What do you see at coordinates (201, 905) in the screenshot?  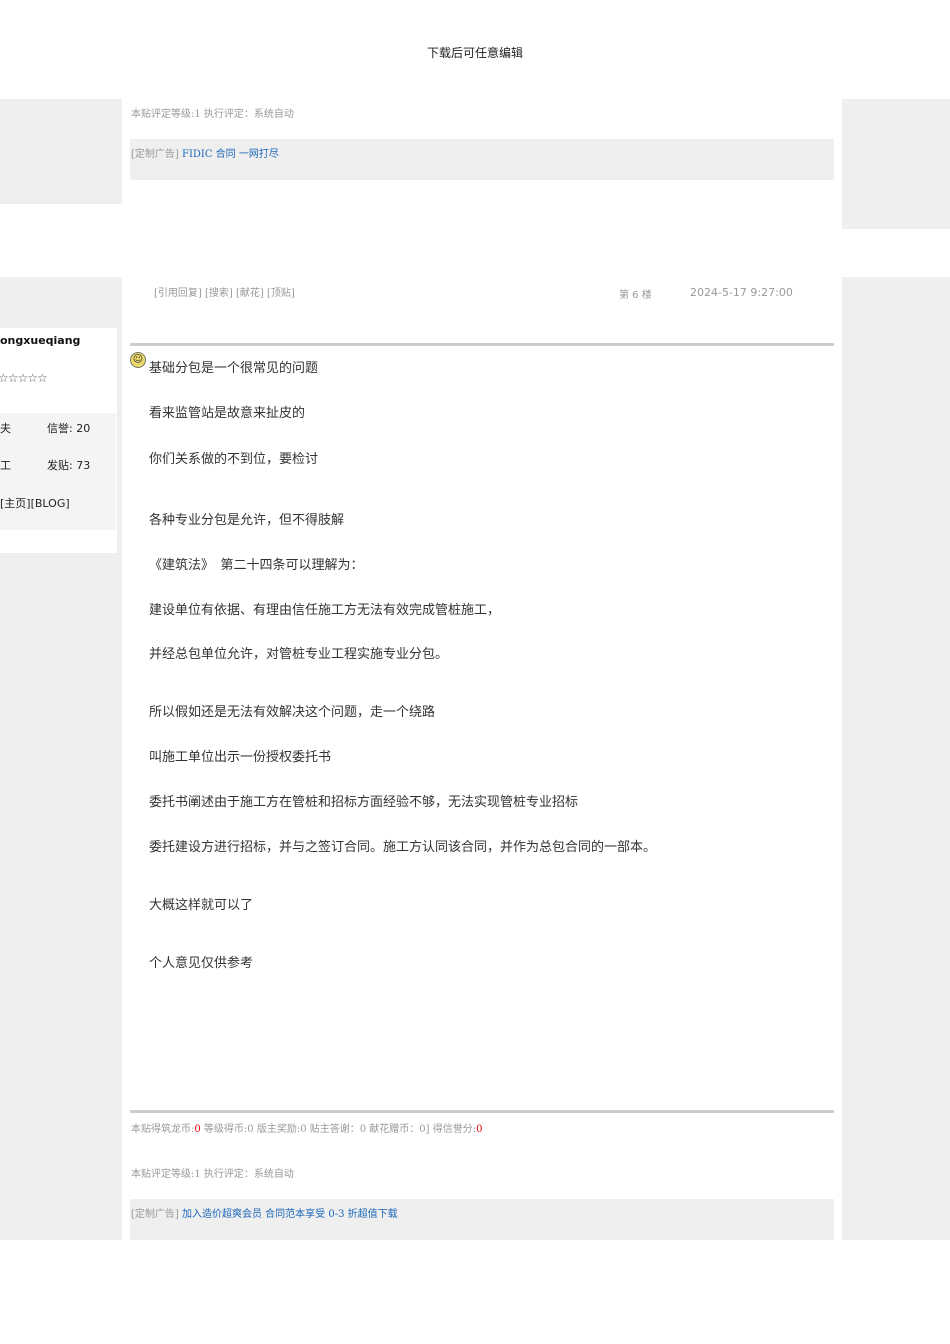 I see `post-line: 大概这样就可以了` at bounding box center [201, 905].